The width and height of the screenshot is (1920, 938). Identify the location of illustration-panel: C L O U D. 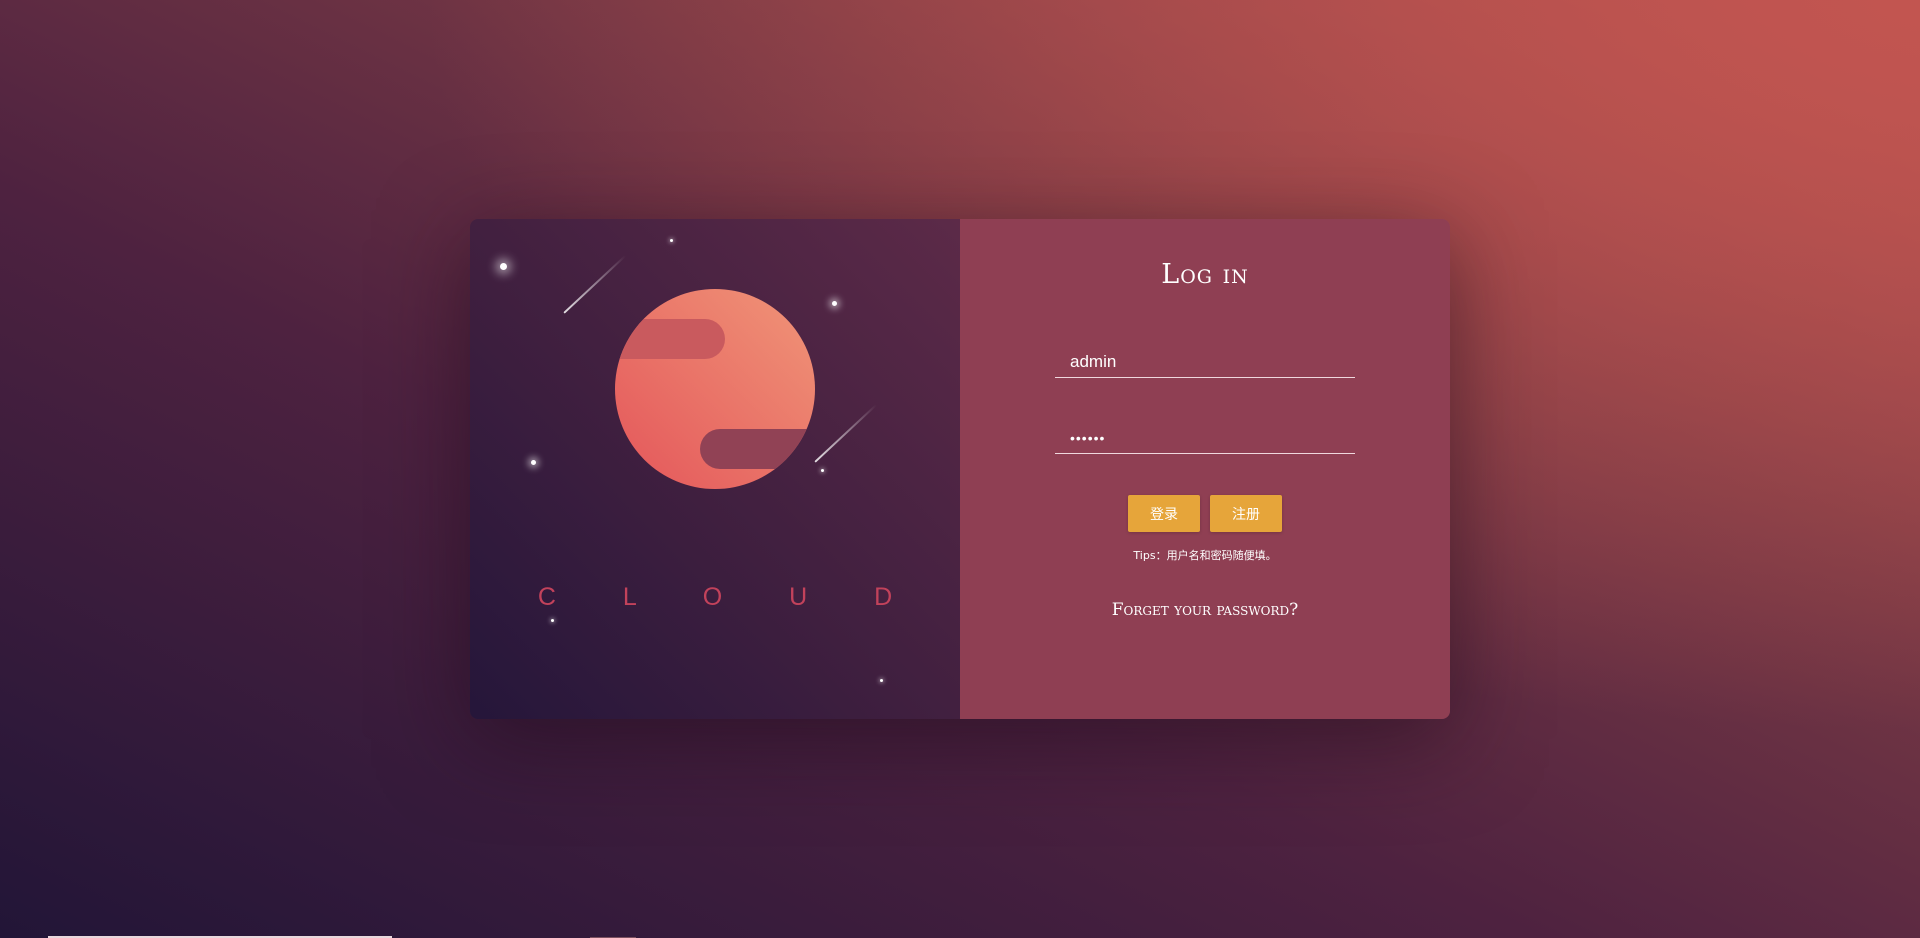
(715, 469).